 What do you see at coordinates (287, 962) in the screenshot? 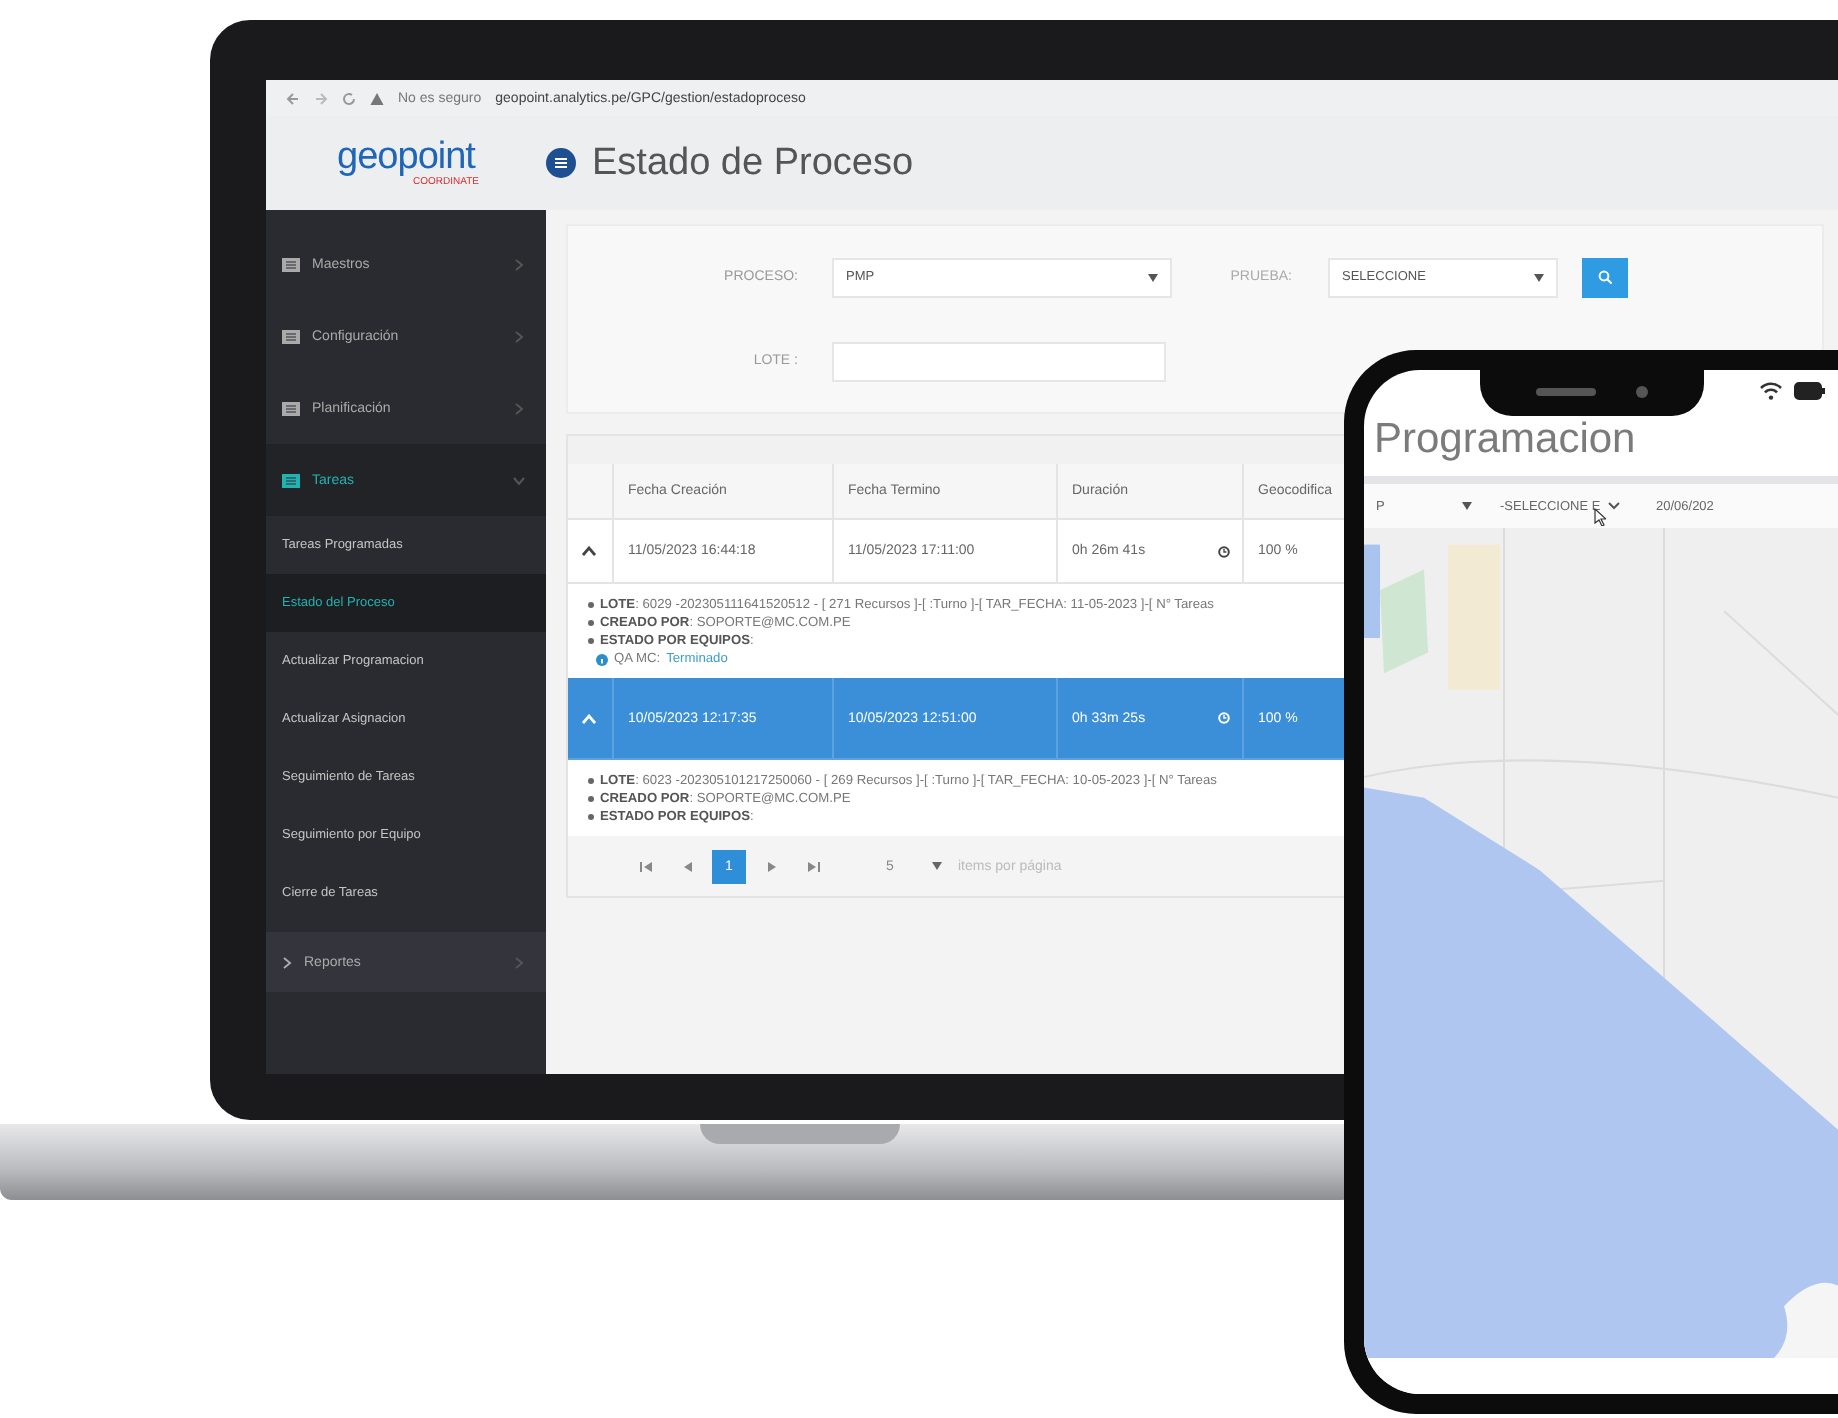
I see `chevron-right-icon` at bounding box center [287, 962].